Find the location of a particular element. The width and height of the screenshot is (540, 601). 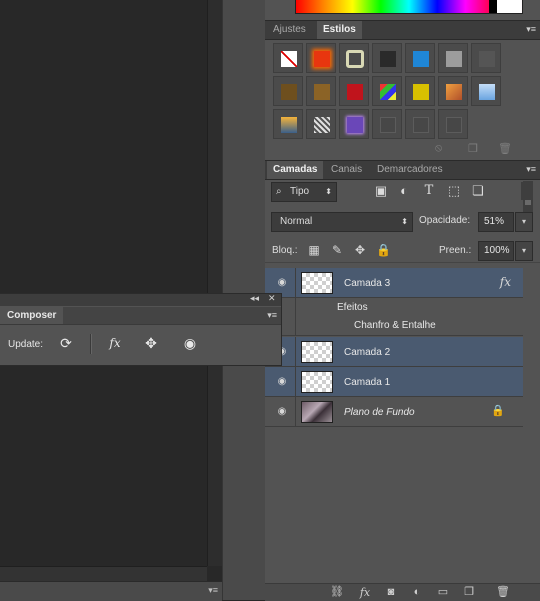

layer-fx-icon: fx is located at coordinates (505, 282).